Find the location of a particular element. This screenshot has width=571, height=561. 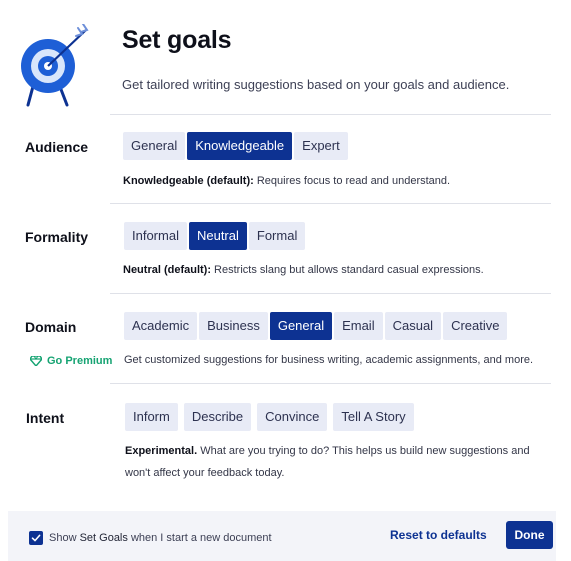

checkmark-icon is located at coordinates (36, 538).